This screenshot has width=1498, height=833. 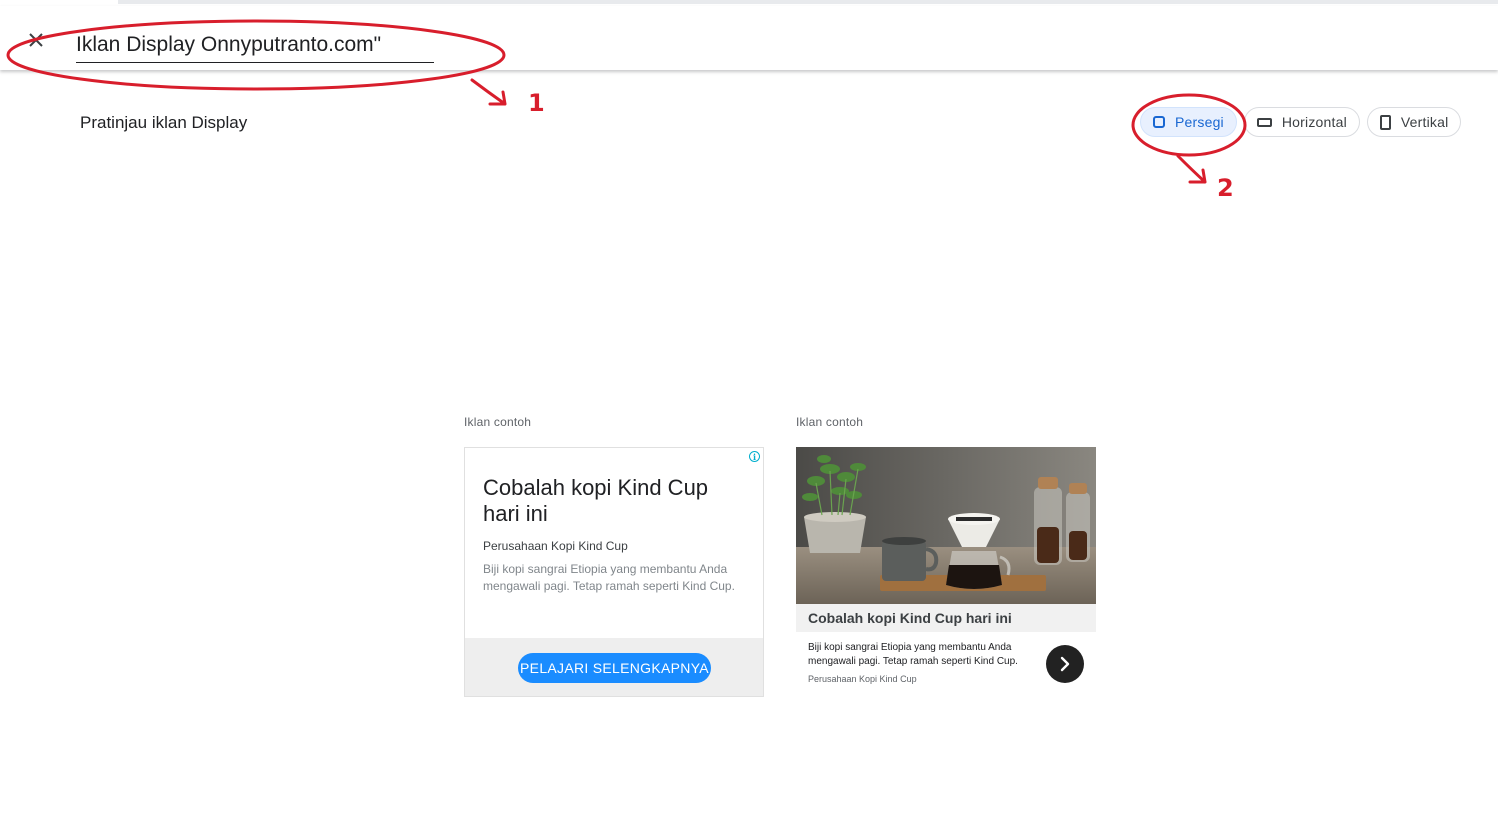 I want to click on annotation-number-2: 2, so click(x=1225, y=188).